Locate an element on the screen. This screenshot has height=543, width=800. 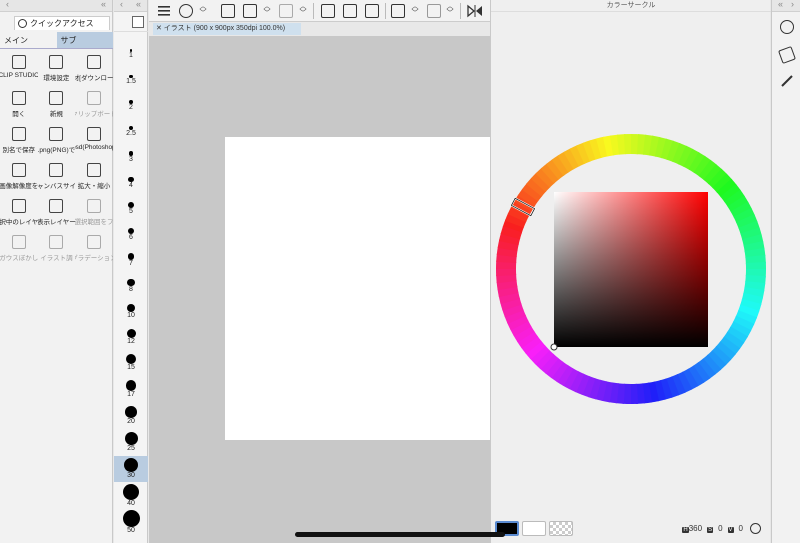
pen-icon is located at coordinates (787, 81).